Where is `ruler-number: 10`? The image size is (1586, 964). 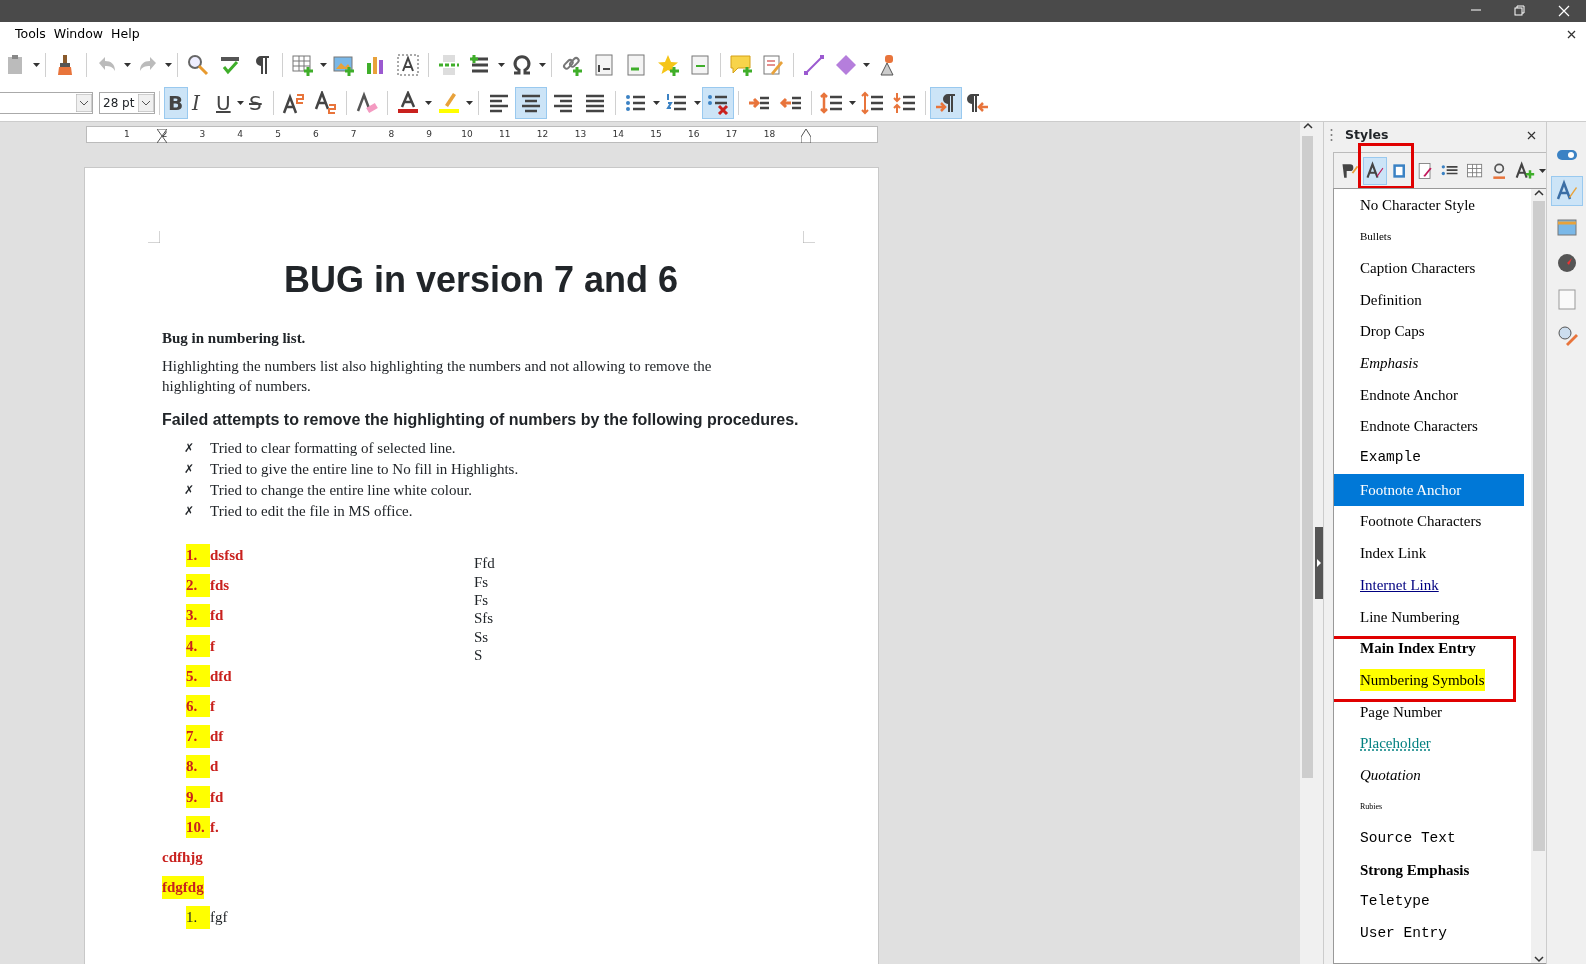 ruler-number: 10 is located at coordinates (467, 134).